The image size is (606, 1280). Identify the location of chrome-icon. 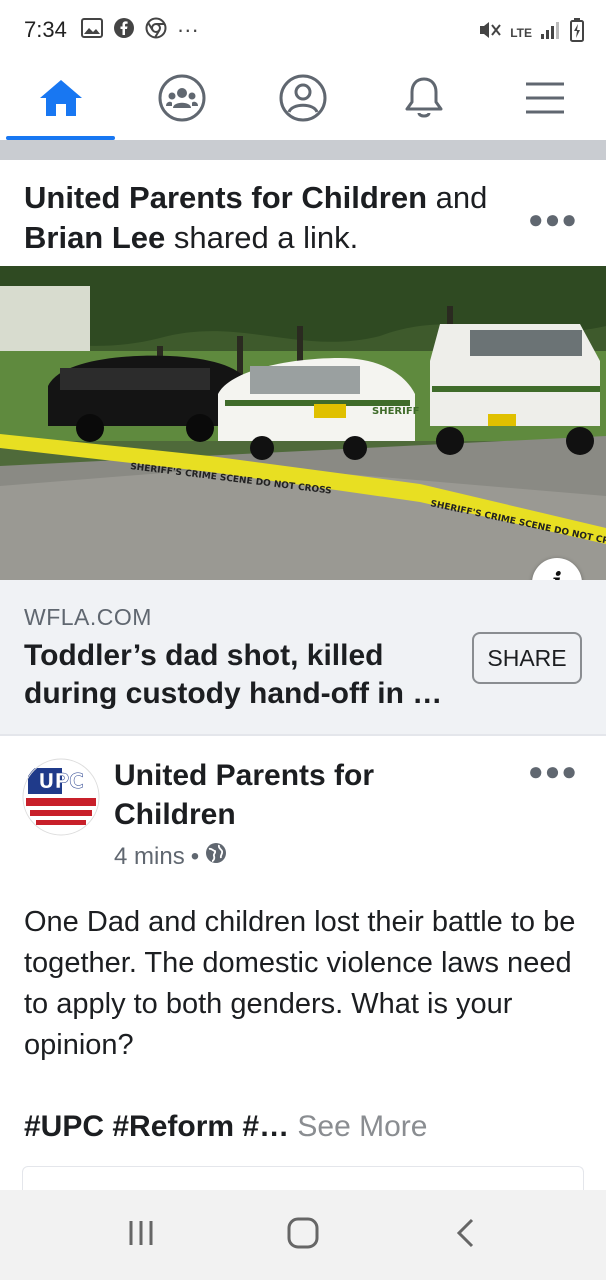
(156, 30).